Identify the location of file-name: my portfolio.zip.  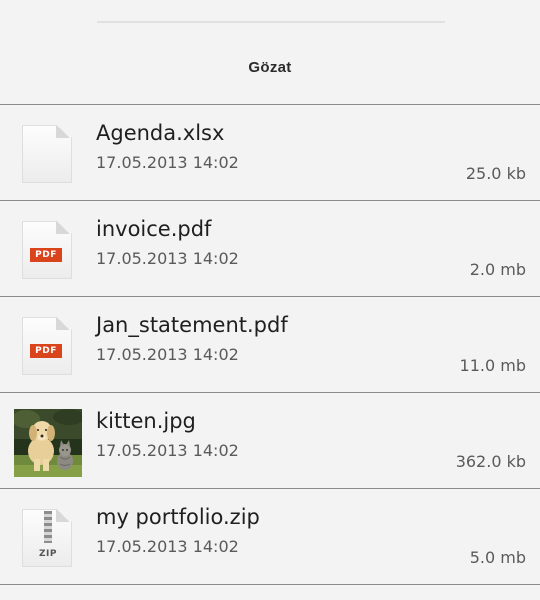
(178, 517).